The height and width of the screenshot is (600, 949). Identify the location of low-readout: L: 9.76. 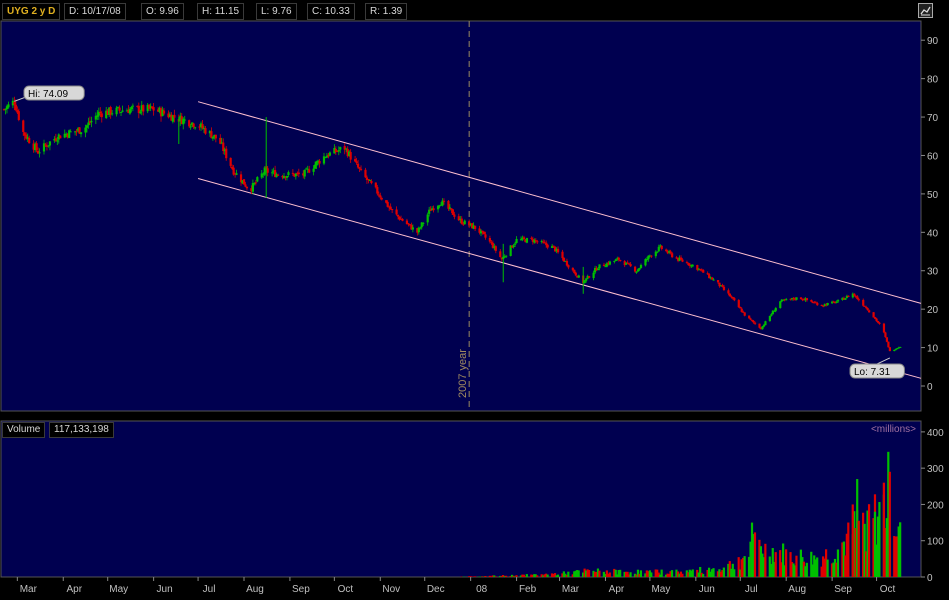
(276, 11).